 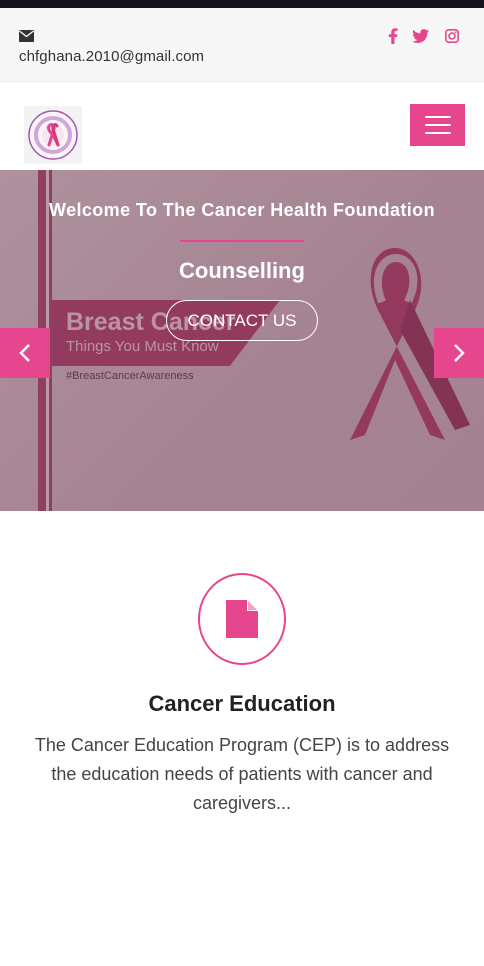 What do you see at coordinates (242, 4) in the screenshot?
I see `status-strip` at bounding box center [242, 4].